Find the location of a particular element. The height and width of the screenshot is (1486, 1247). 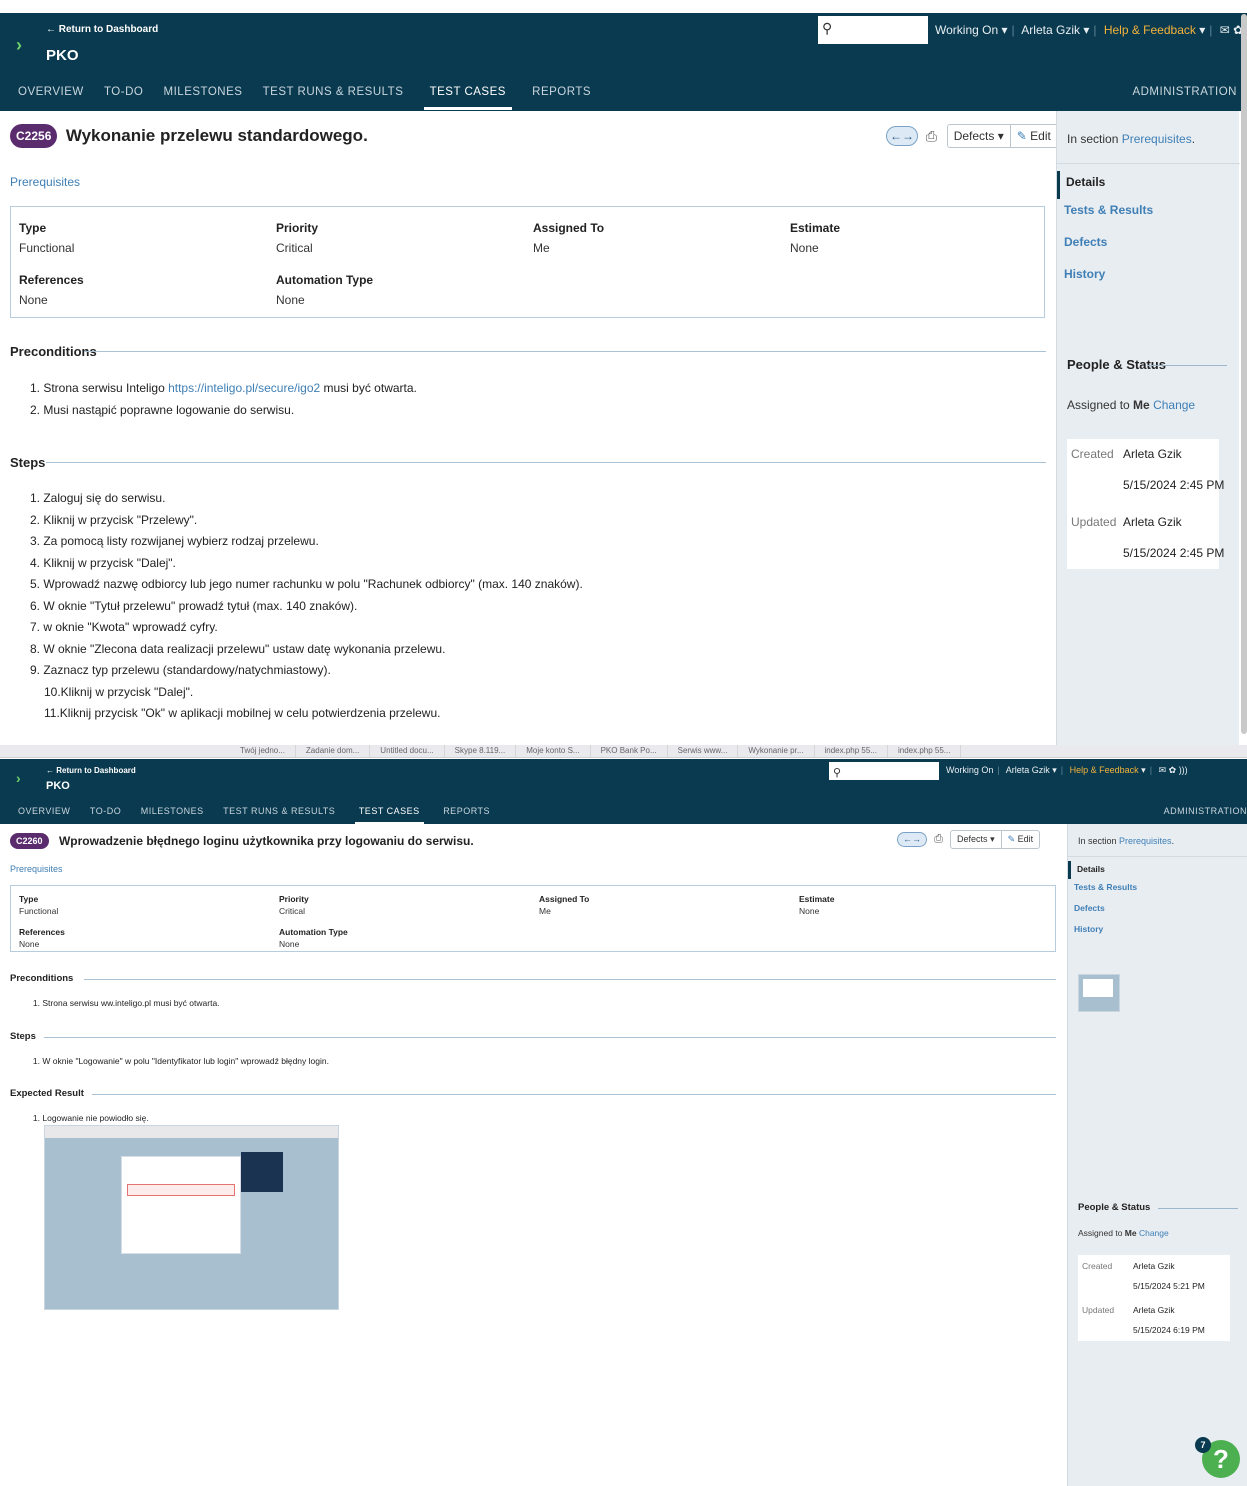

search-icon: ⚲ is located at coordinates (827, 28).